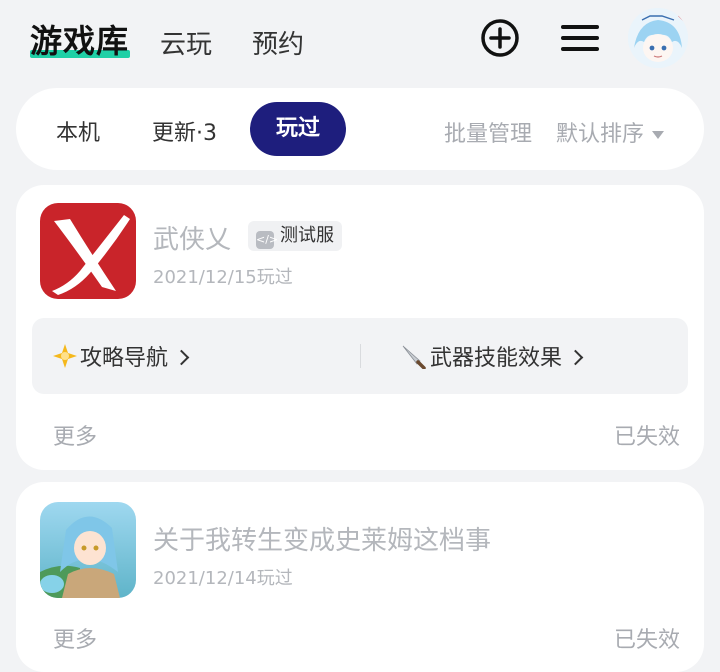  I want to click on tab-reservations: 预约, so click(278, 42).